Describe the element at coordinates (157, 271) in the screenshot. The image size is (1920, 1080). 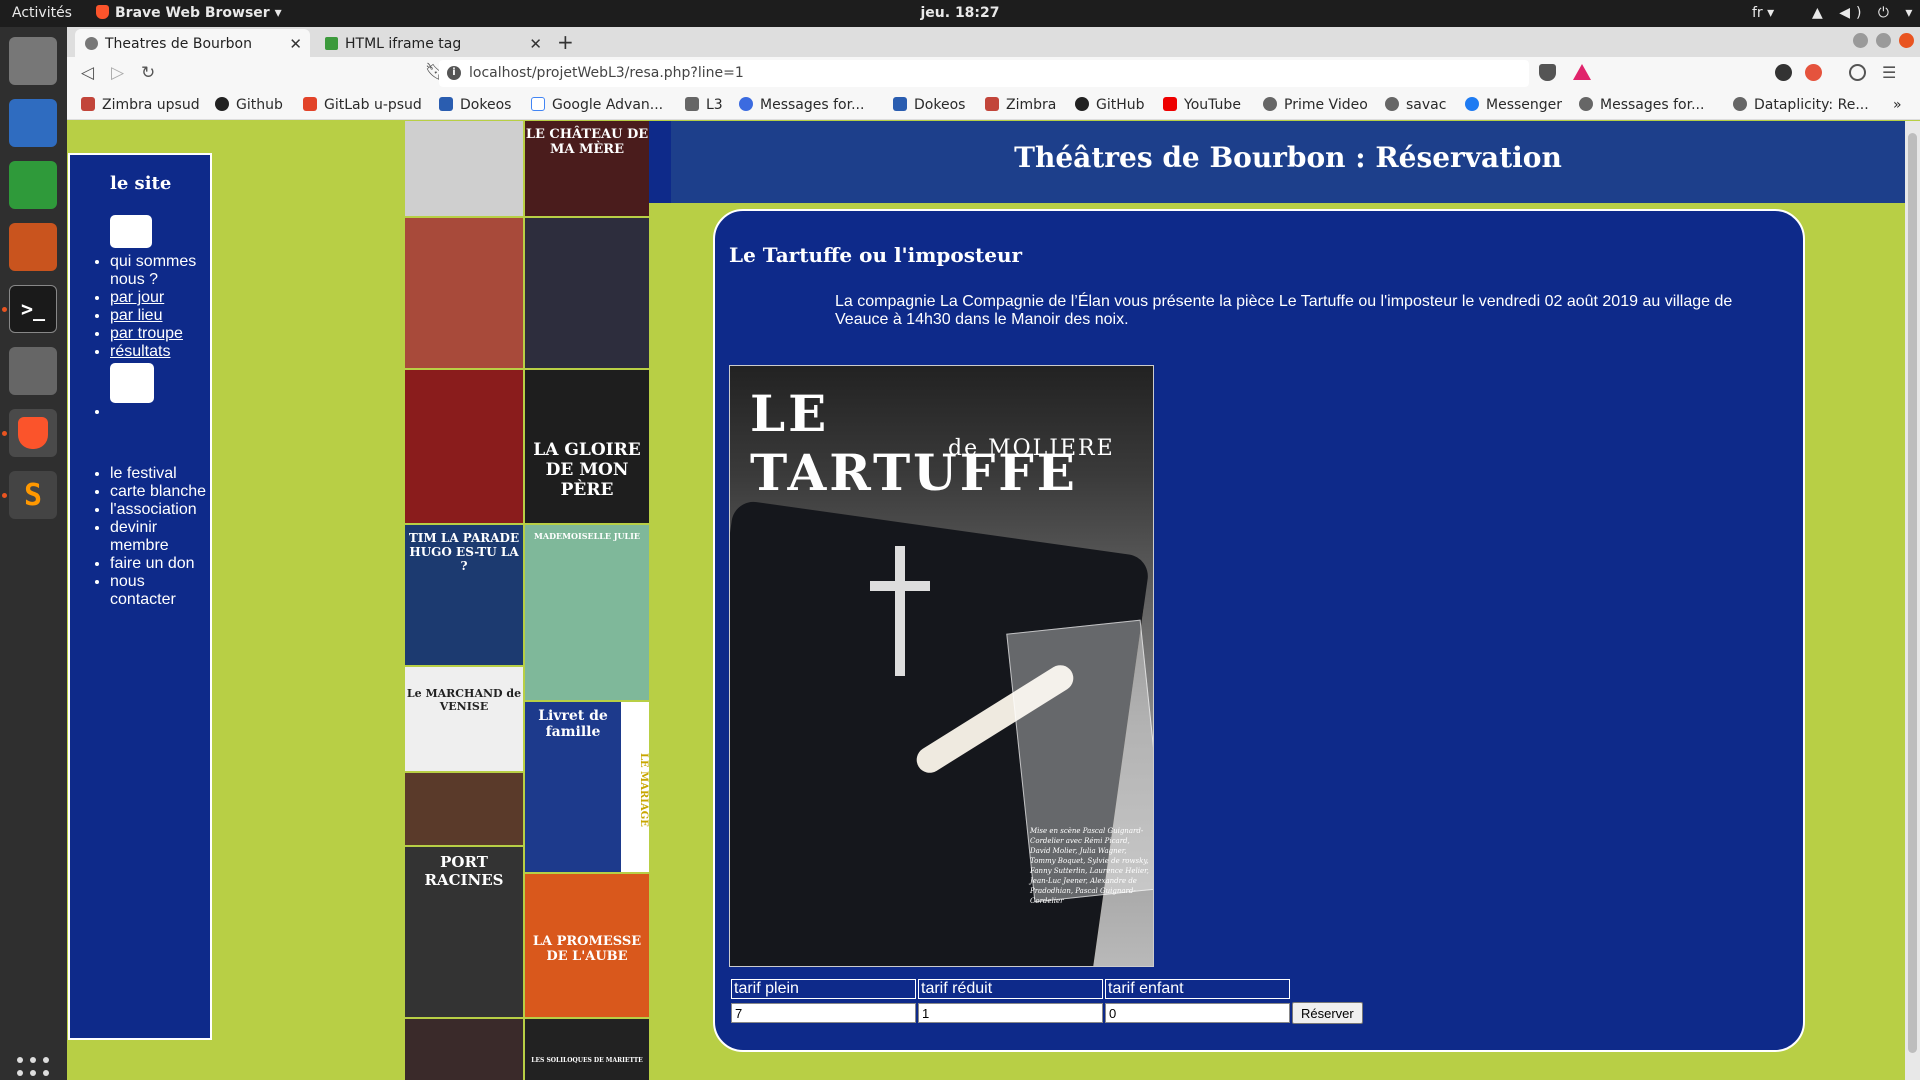
I see `sidebar-item-qui-sommes-nous: qui sommes nous ?` at that location.